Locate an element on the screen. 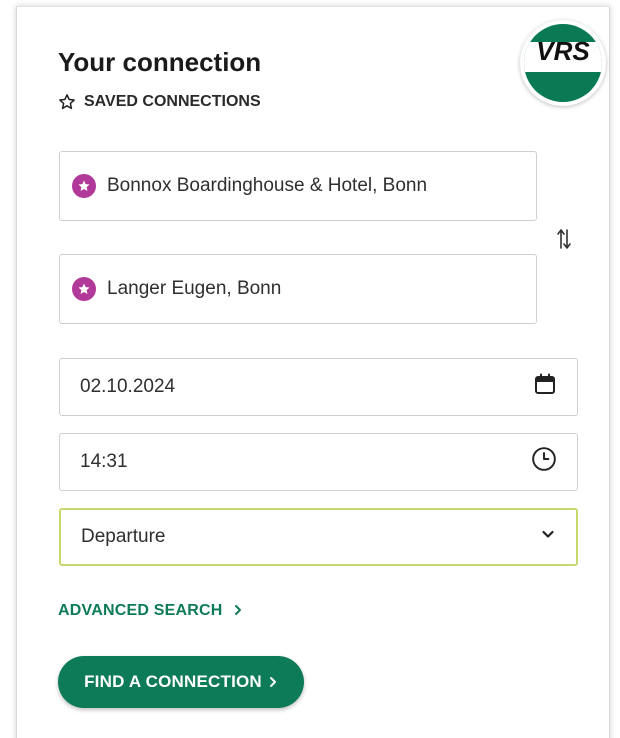  origin-value: Bonnox Boardinghouse & Hotel, Bonn is located at coordinates (267, 185).